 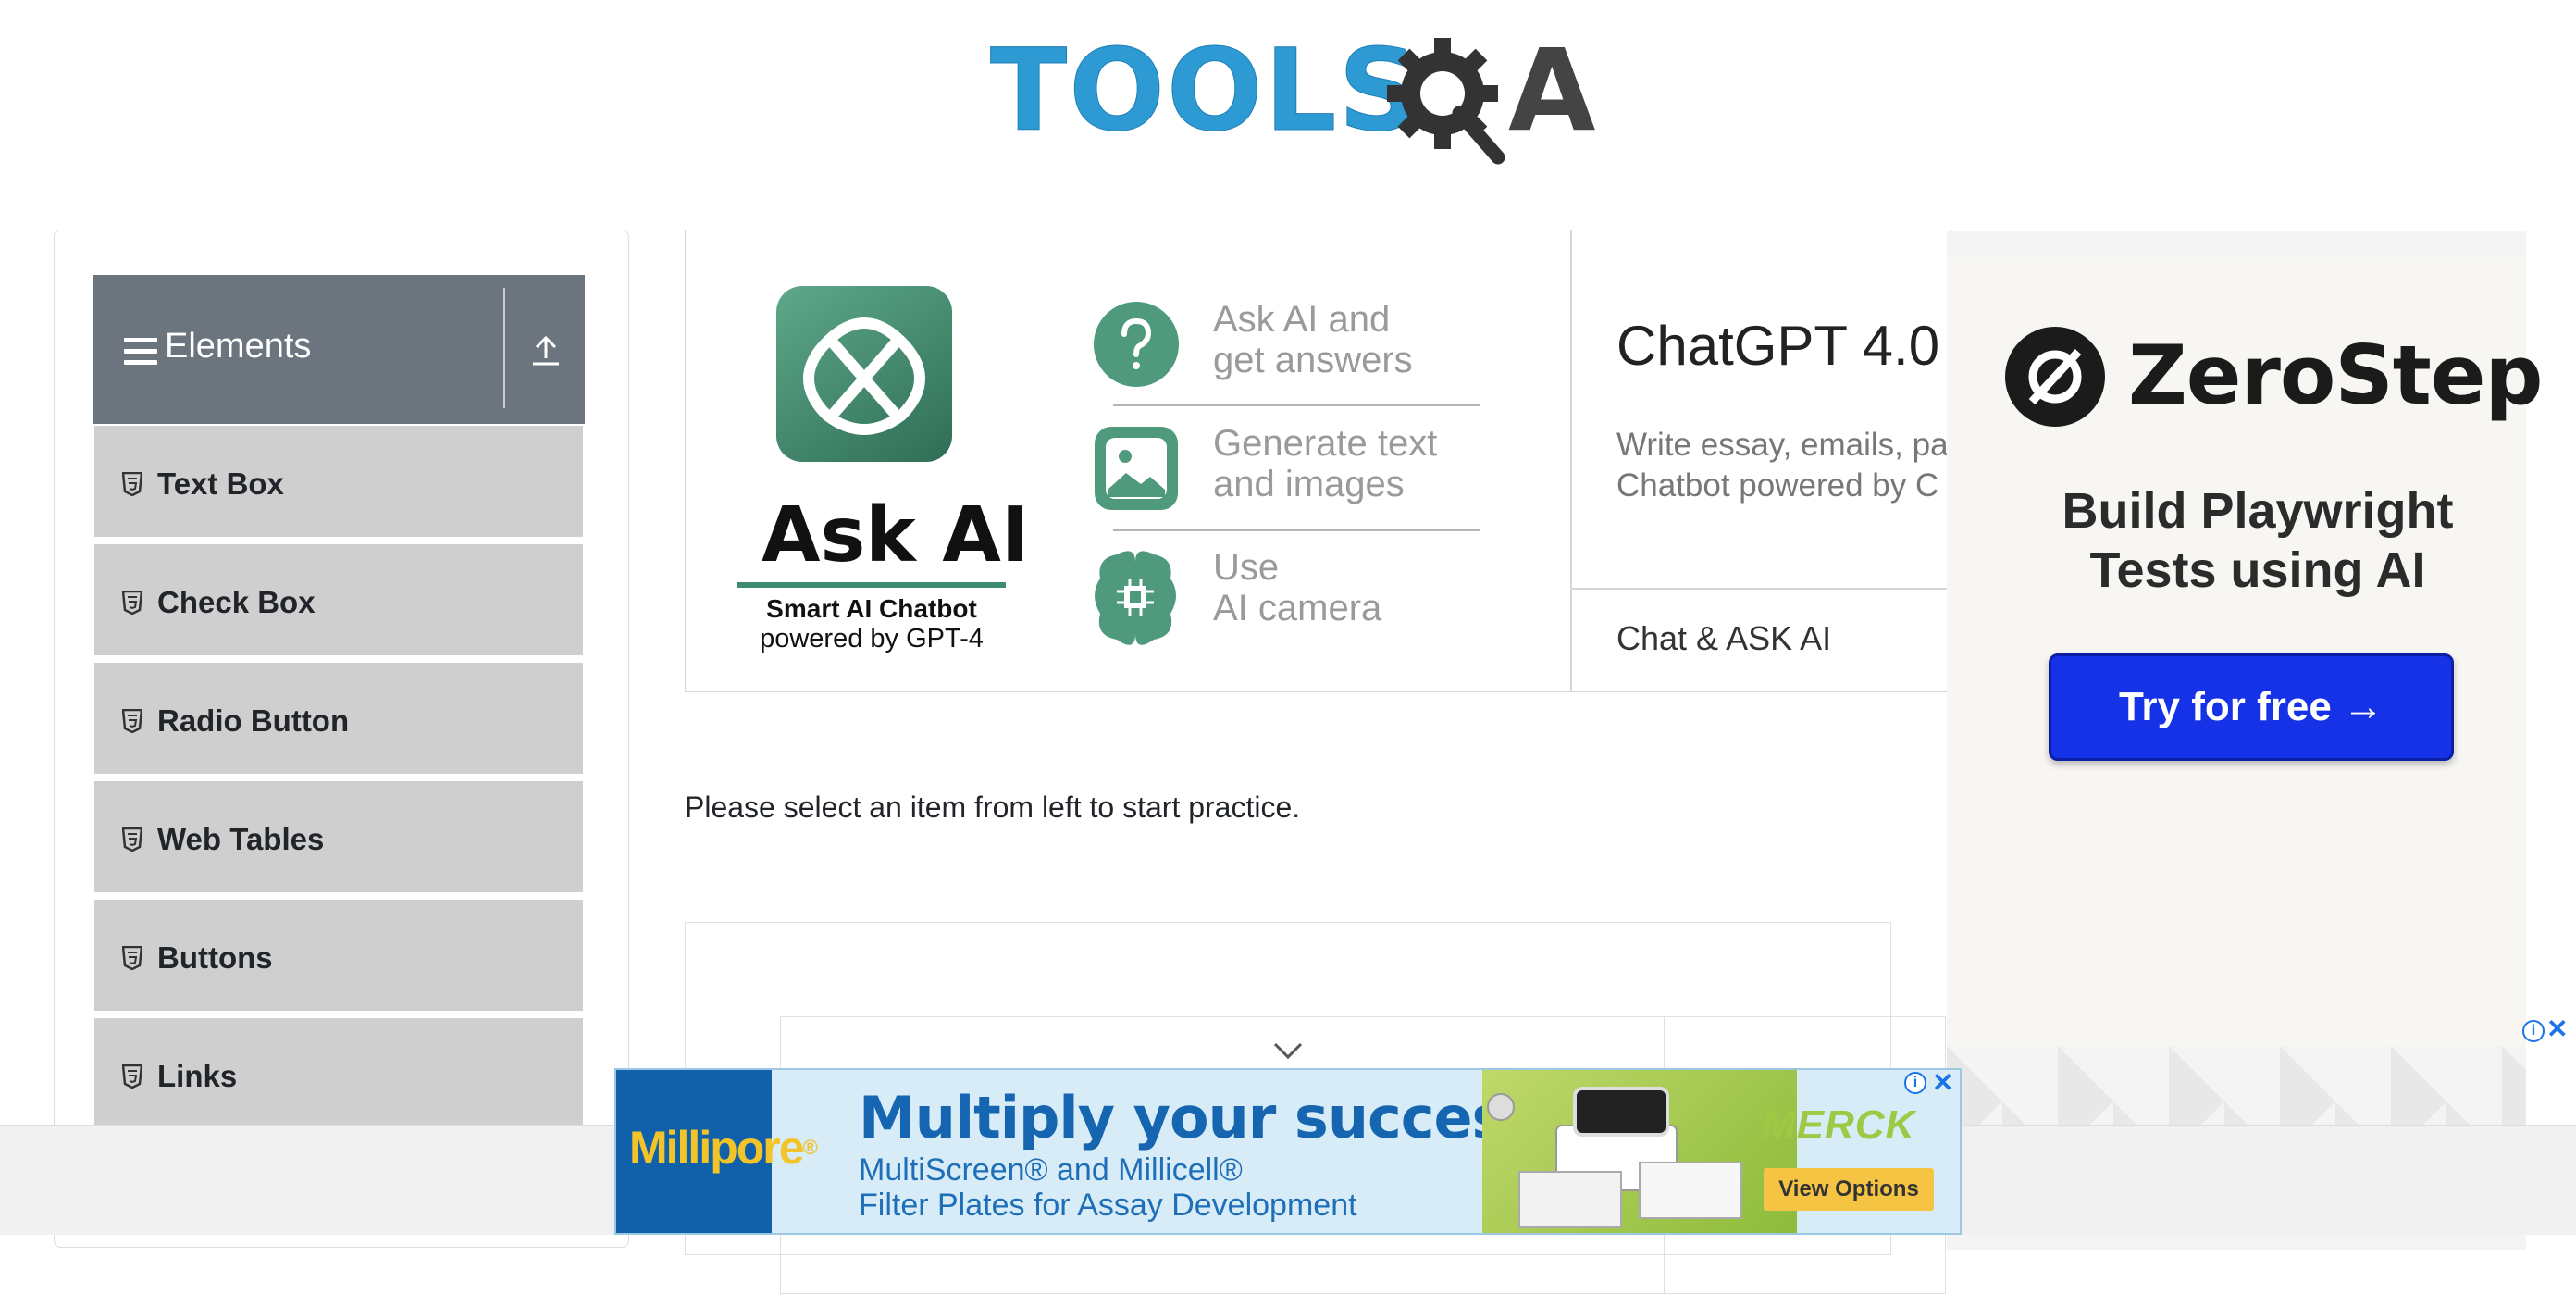 What do you see at coordinates (1108, 1205) in the screenshot?
I see `ad-subline: Filter Plates for Assay Development` at bounding box center [1108, 1205].